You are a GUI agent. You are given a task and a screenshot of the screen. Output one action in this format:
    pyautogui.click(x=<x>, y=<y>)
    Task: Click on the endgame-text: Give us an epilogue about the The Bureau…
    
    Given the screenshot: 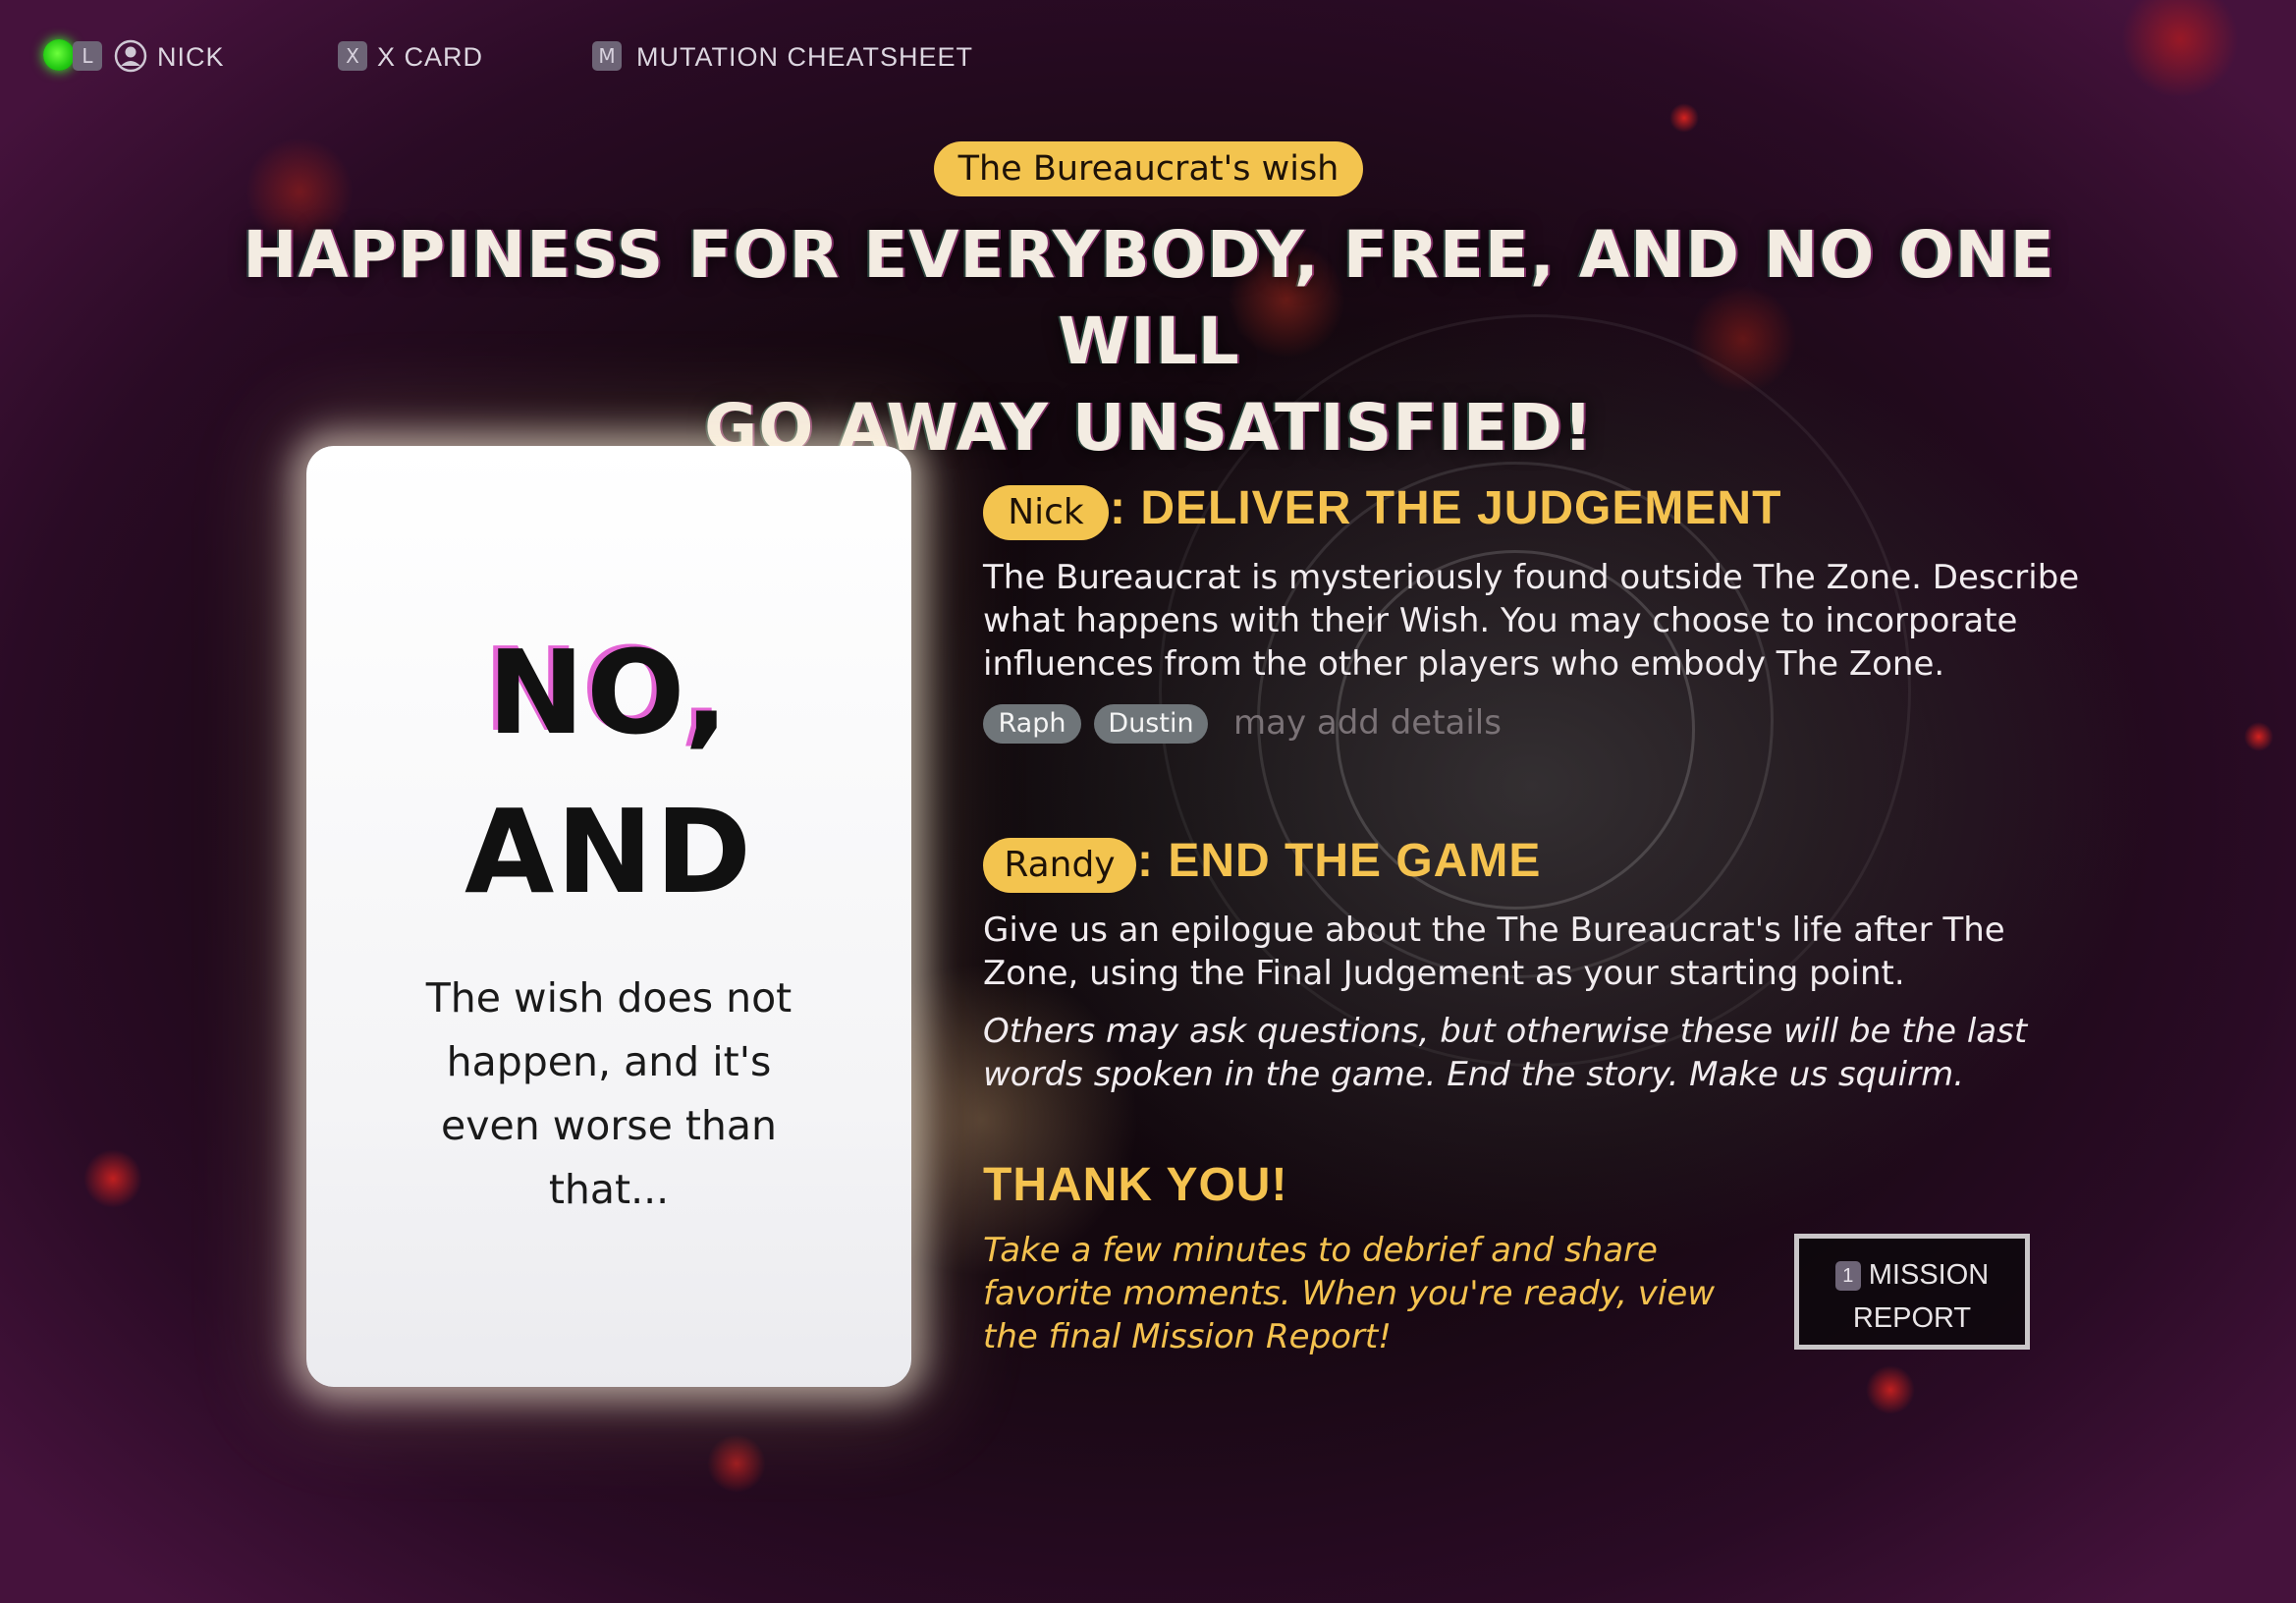 What is the action you would take?
    pyautogui.click(x=1547, y=952)
    